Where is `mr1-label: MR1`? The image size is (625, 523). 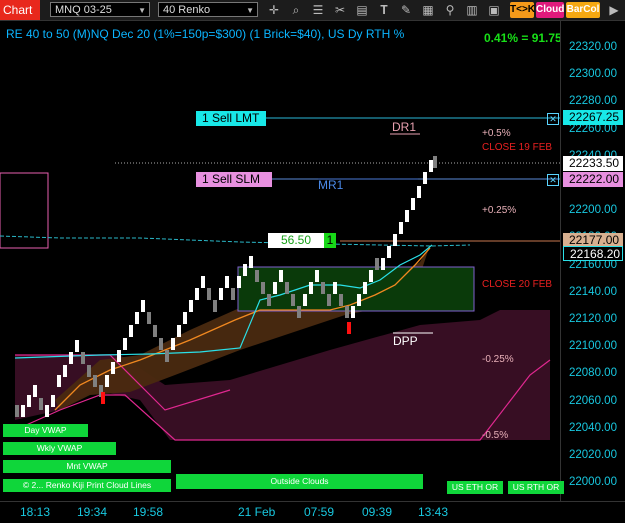
mr1-label: MR1 is located at coordinates (331, 185).